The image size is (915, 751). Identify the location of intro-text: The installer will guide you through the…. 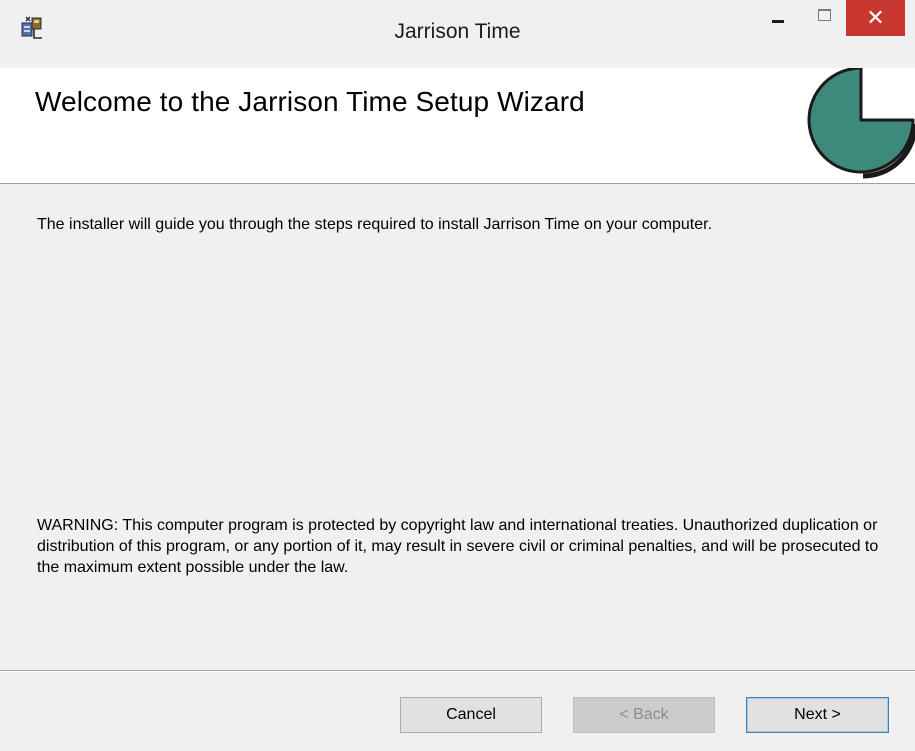
(375, 224).